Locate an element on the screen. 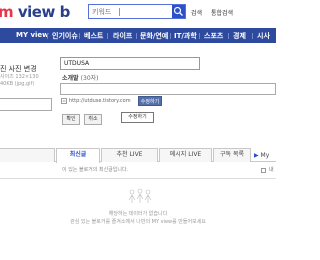 Image resolution: width=320 pixels, height=260 pixels. nav-item-my-view: MY view is located at coordinates (32, 35).